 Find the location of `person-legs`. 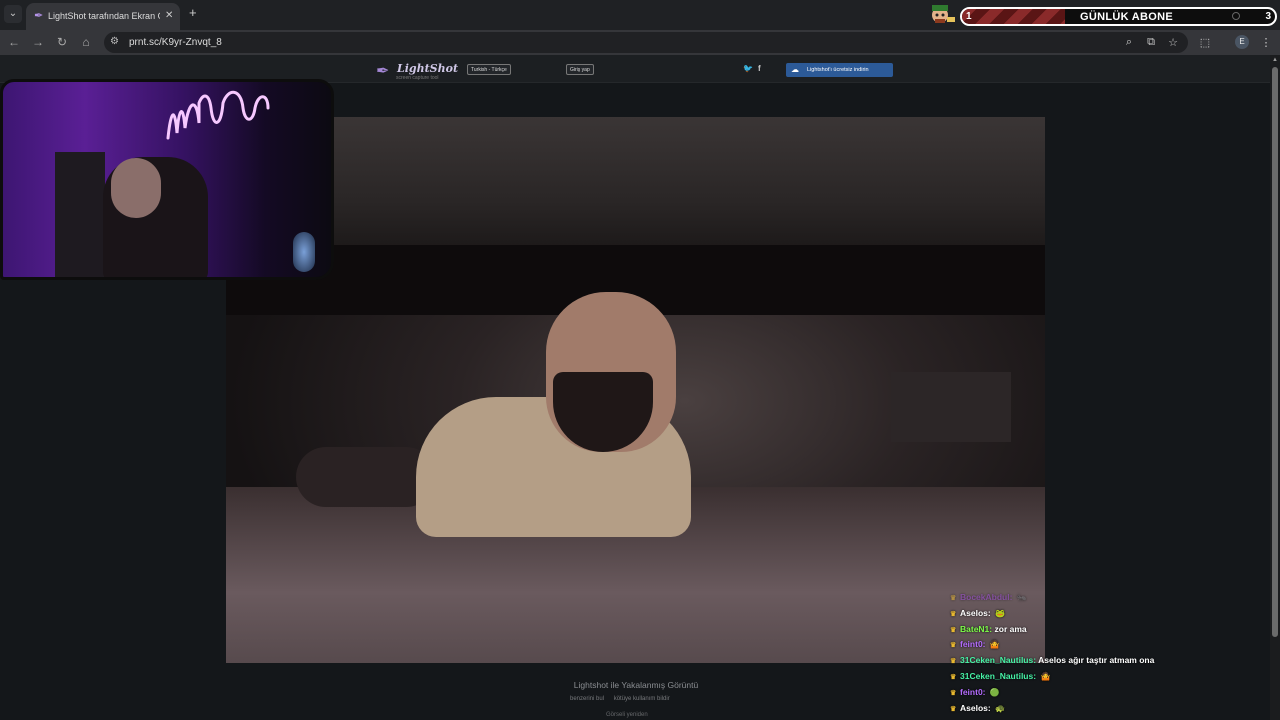

person-legs is located at coordinates (366, 477).